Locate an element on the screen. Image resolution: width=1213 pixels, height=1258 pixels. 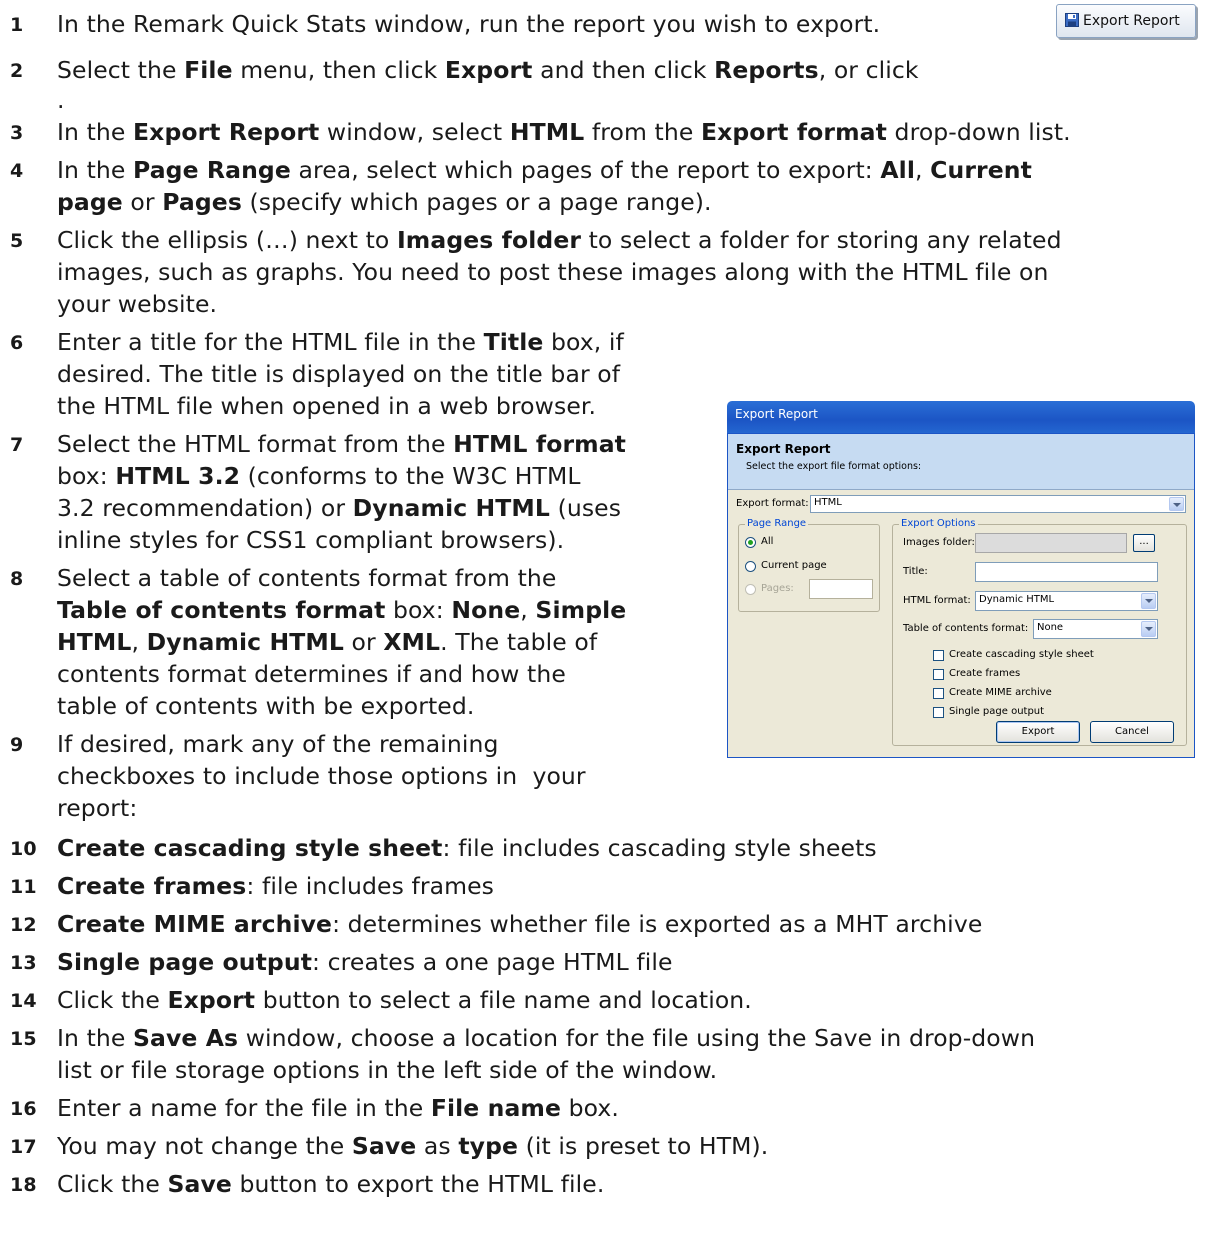
step-text: your website. is located at coordinates (137, 304).